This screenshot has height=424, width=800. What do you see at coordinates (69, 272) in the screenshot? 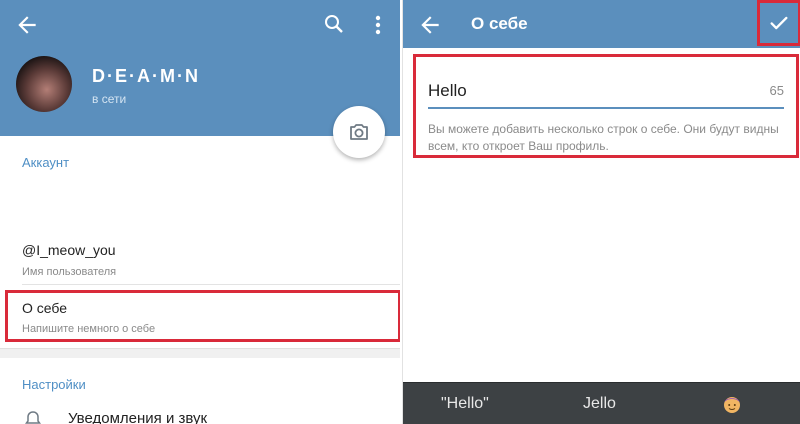
I see `username-label: Имя пользователя` at bounding box center [69, 272].